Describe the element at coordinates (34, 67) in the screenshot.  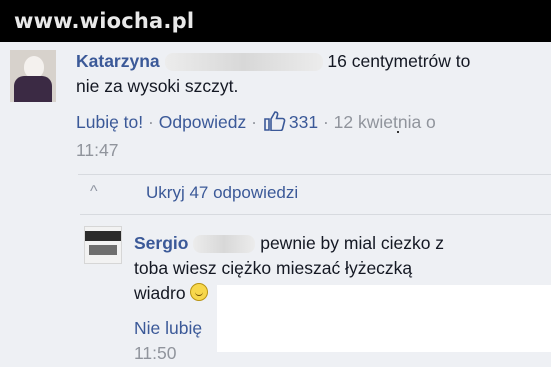
I see `avatar-face-blur` at that location.